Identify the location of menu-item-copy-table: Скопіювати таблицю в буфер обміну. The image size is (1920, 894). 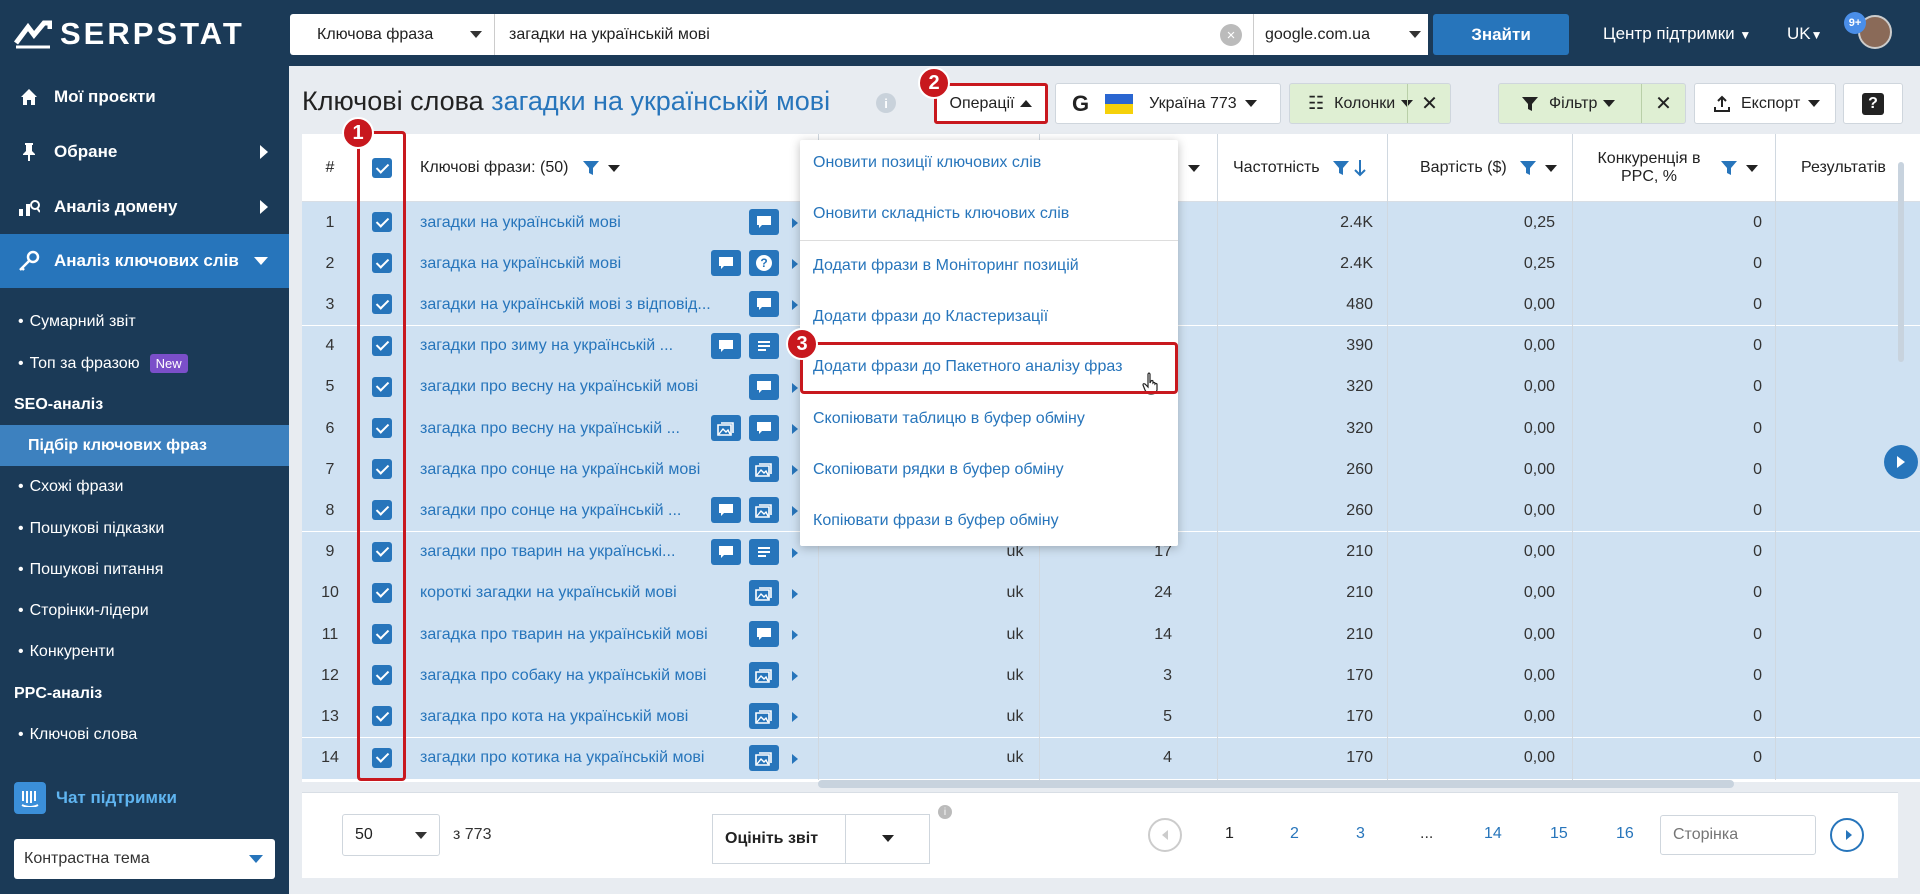
(949, 419).